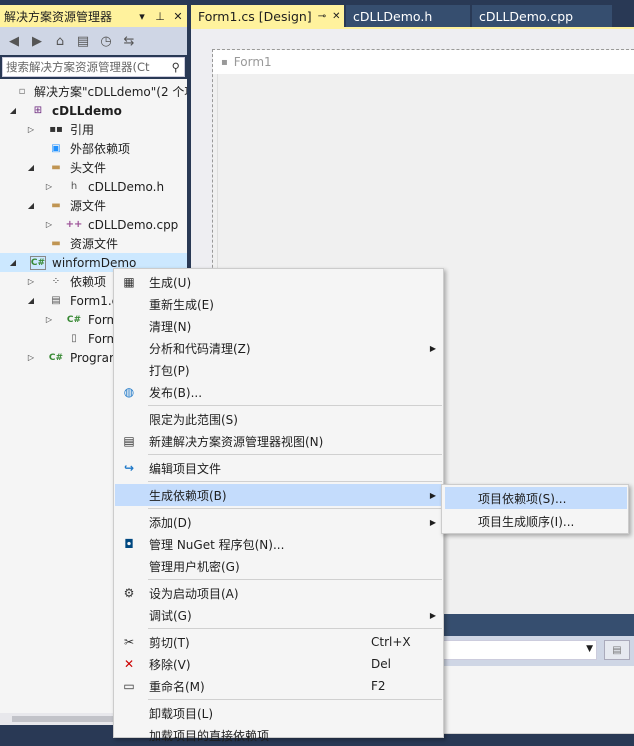  I want to click on tab-form1-design: Form1.cs [Design] ⊸ ✕, so click(267, 16).